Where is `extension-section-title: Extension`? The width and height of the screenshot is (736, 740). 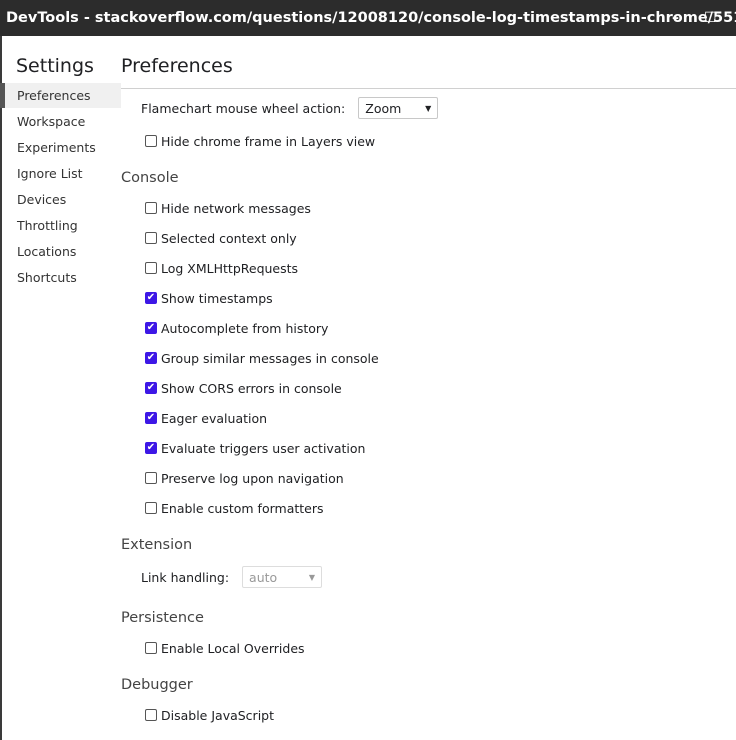 extension-section-title: Extension is located at coordinates (157, 545).